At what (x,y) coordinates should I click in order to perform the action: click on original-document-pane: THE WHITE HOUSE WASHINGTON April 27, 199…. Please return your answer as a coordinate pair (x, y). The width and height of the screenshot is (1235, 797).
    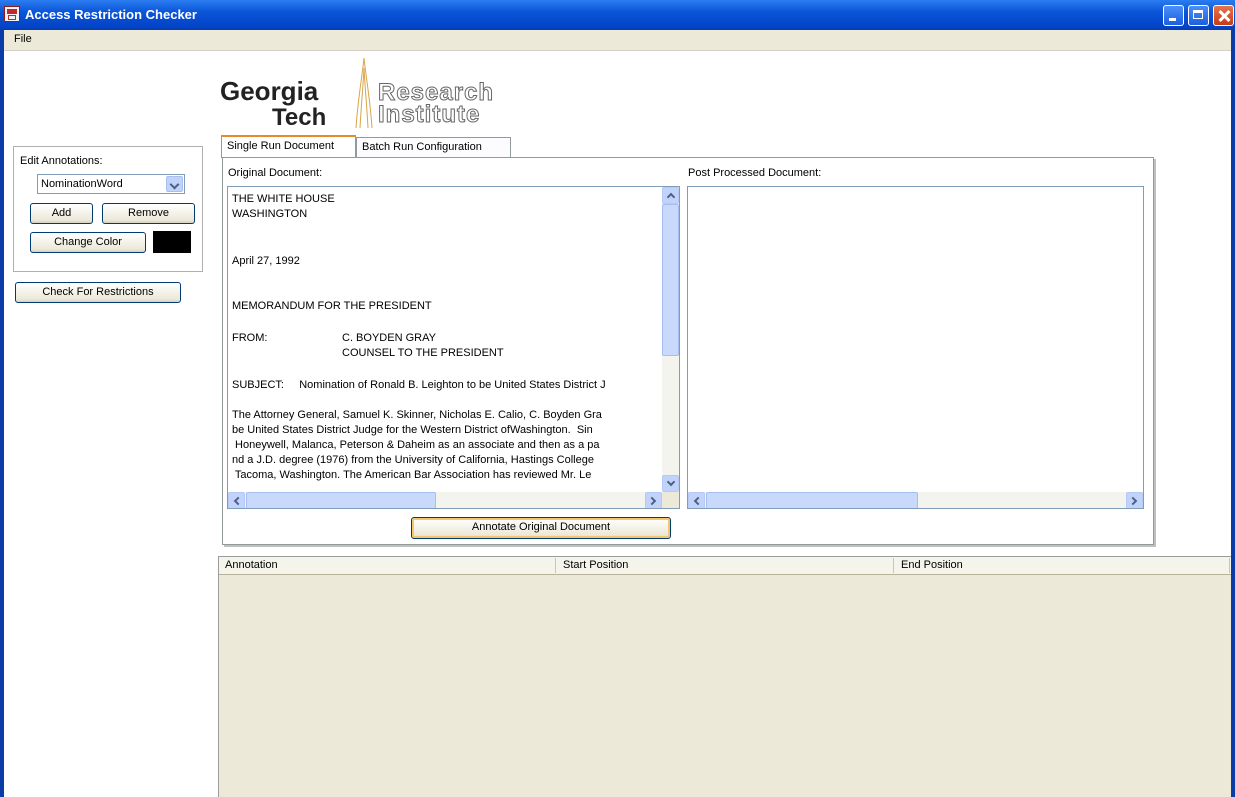
    Looking at the image, I should click on (453, 347).